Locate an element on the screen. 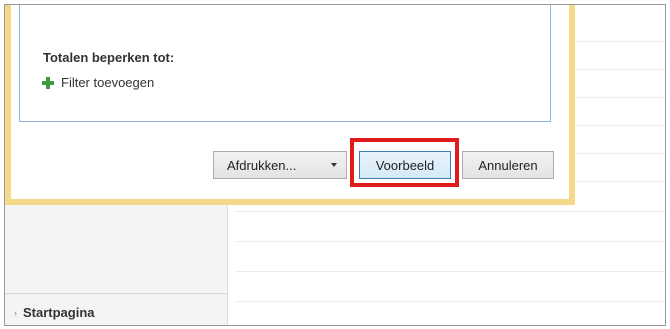 This screenshot has width=670, height=329. chevron-right-icon: › is located at coordinates (15, 313).